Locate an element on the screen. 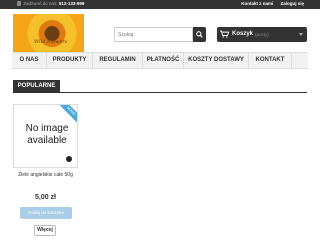 This screenshot has width=320, height=240. search-button is located at coordinates (199, 34).